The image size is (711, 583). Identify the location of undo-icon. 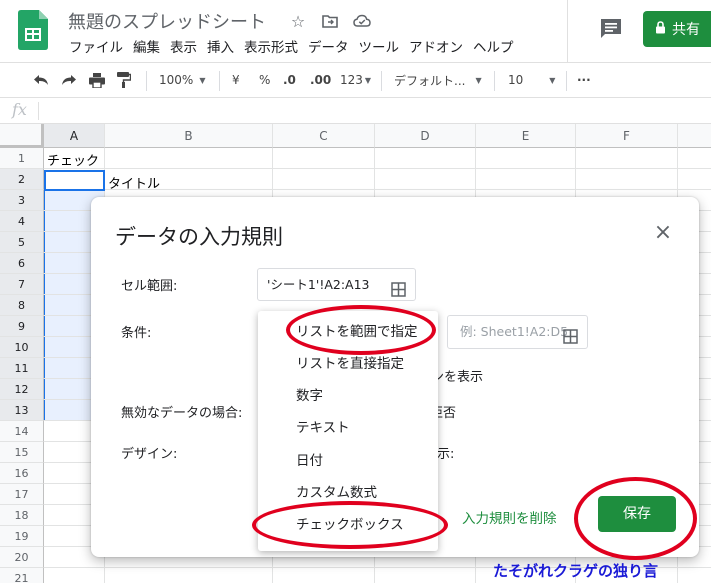
(41, 80).